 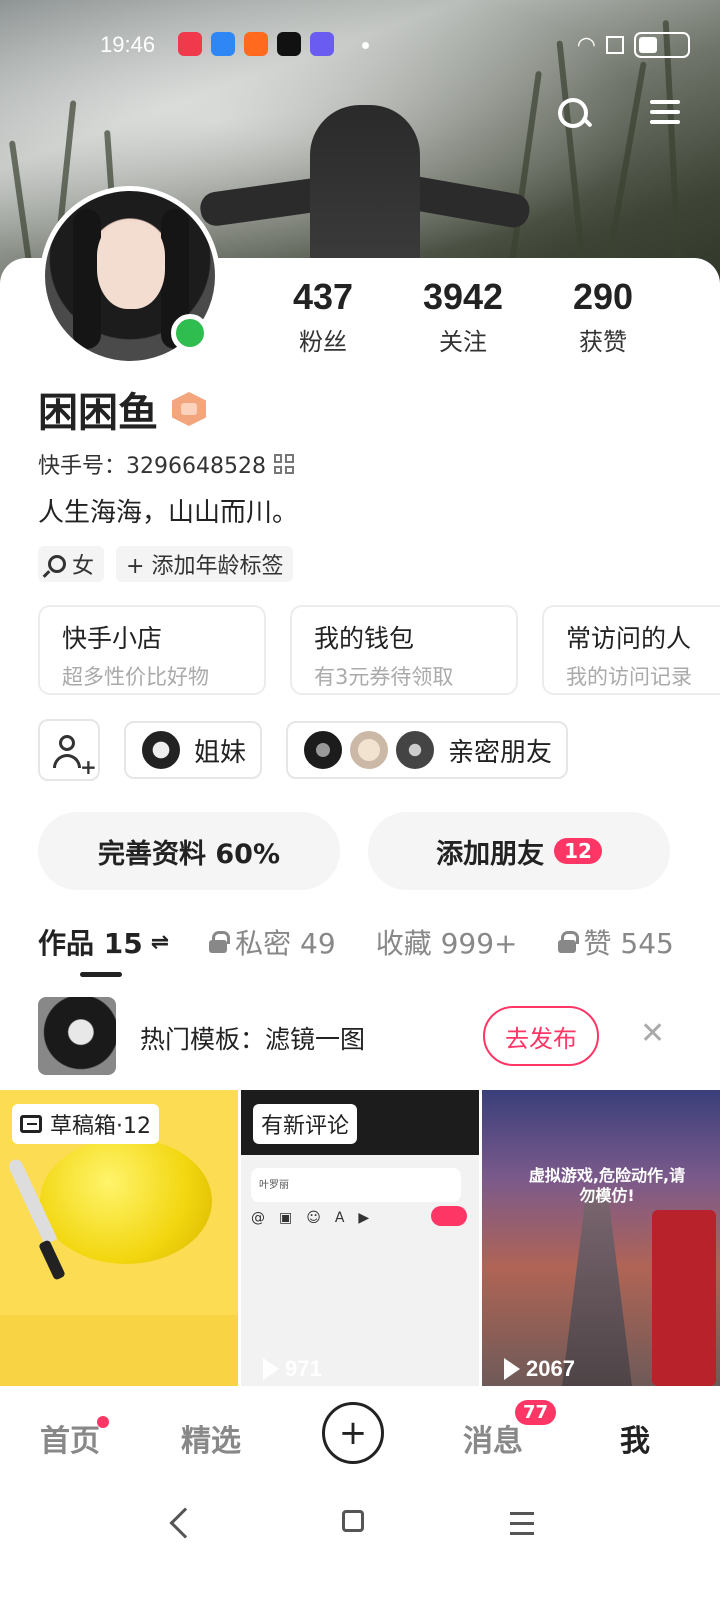 I want to click on profile-actions: 完善资料 60% 添加朋友 12, so click(x=354, y=851).